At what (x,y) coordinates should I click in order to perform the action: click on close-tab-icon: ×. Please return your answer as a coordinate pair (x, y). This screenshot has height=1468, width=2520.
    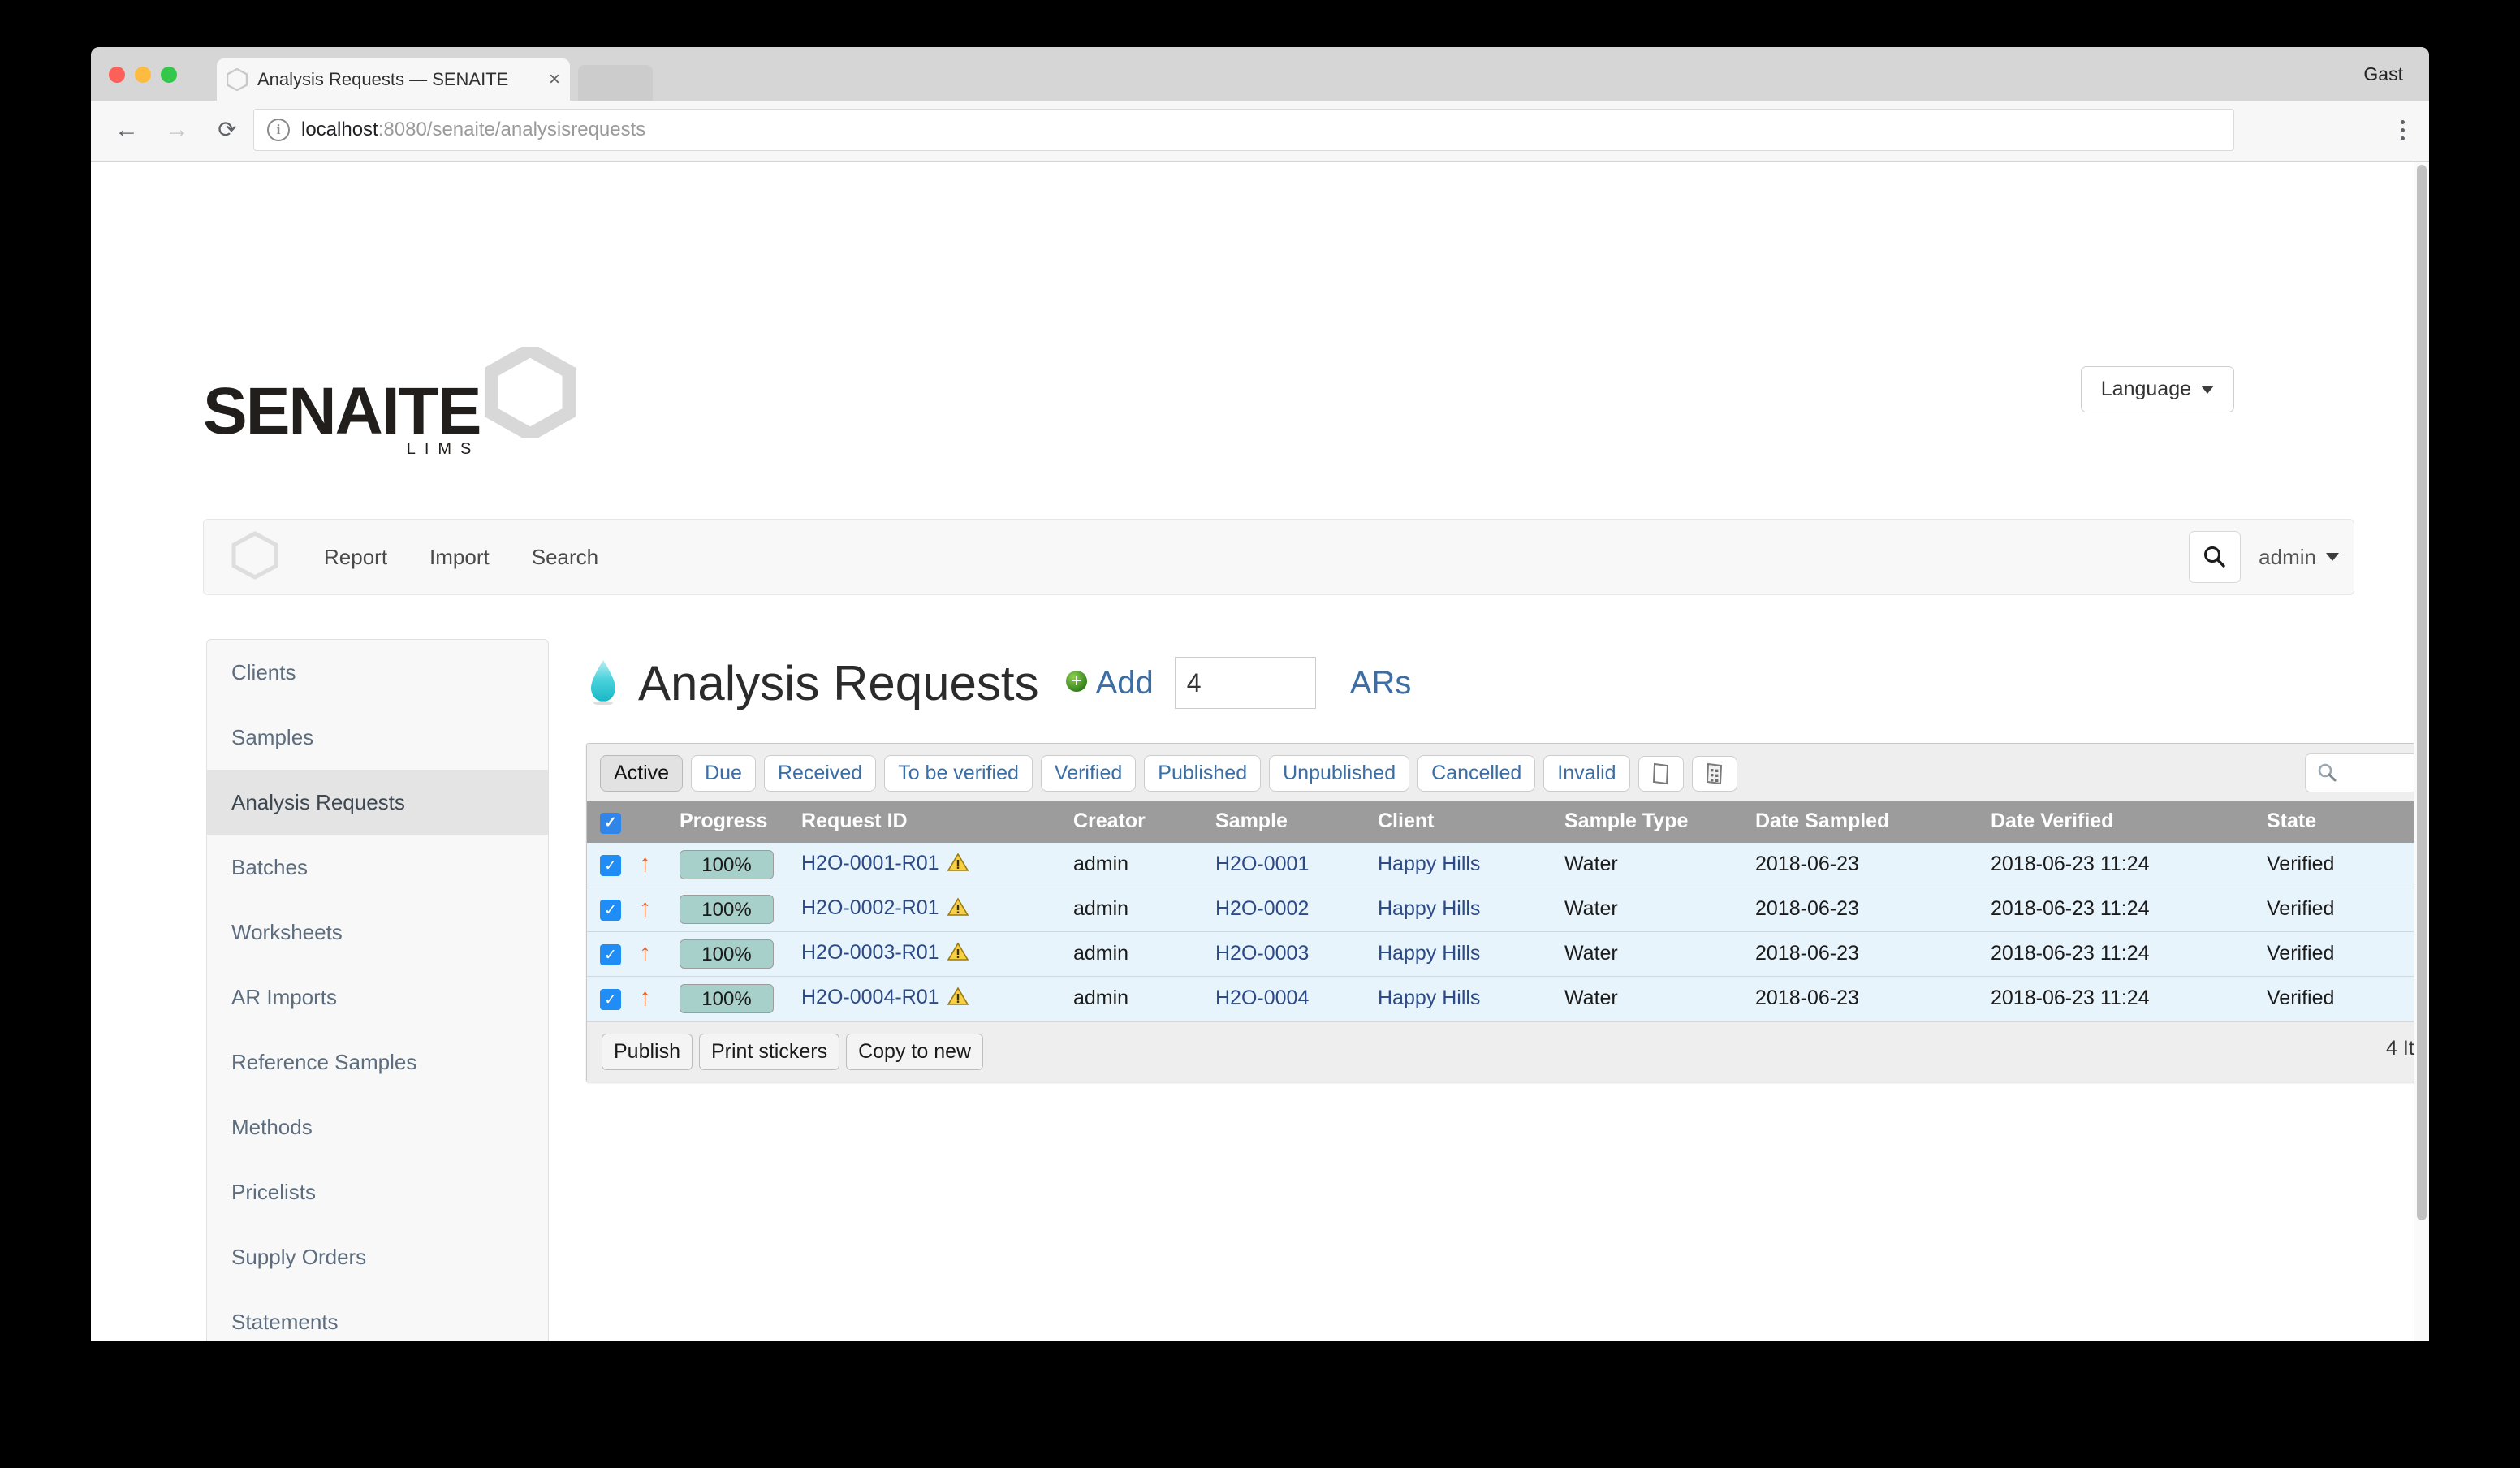
    Looking at the image, I should click on (554, 79).